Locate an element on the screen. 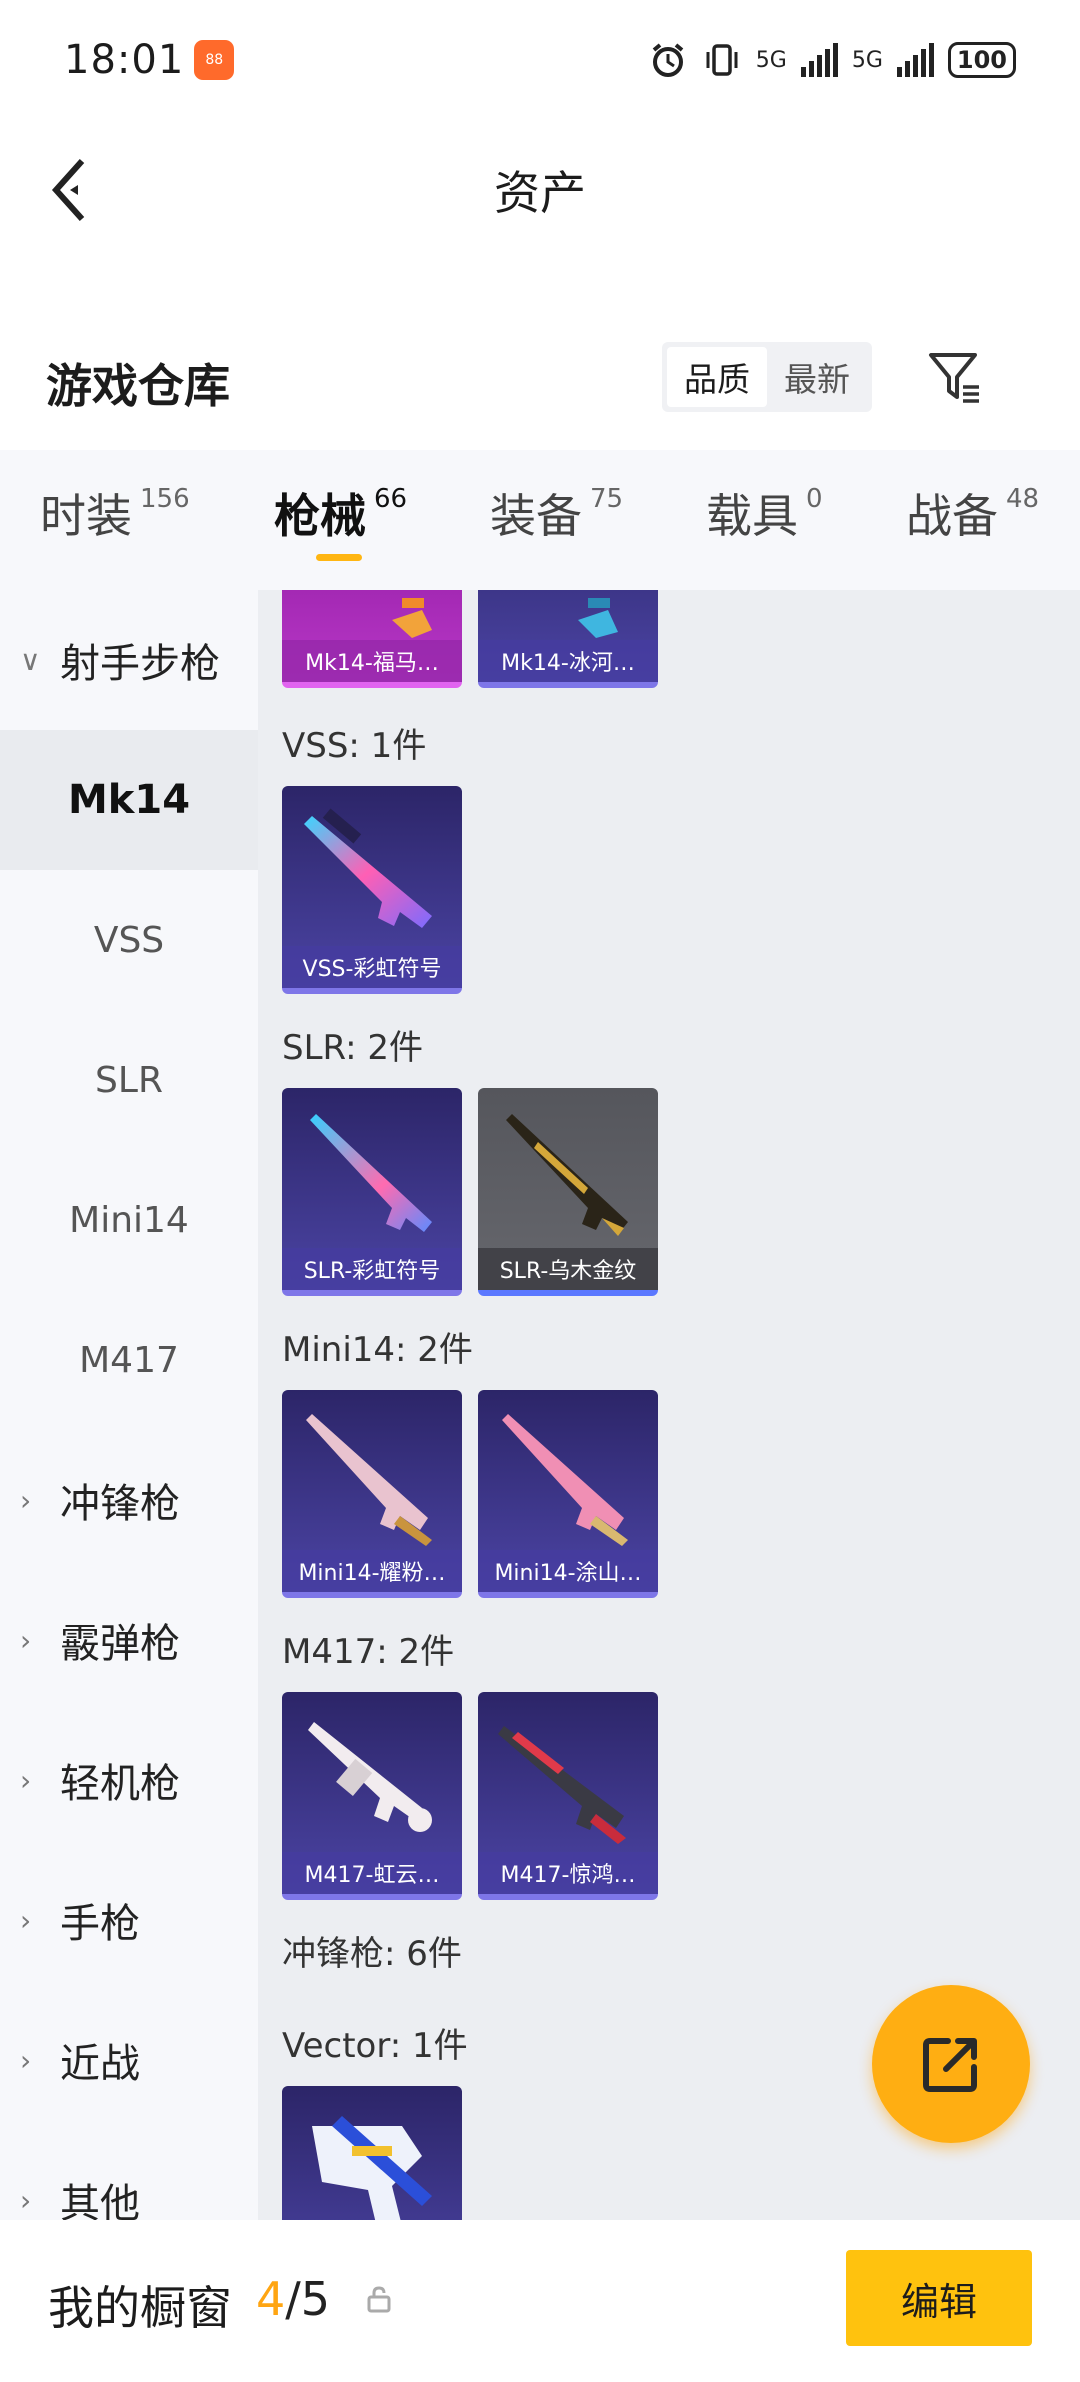  sort-toggle: 品质 最新 is located at coordinates (767, 377).